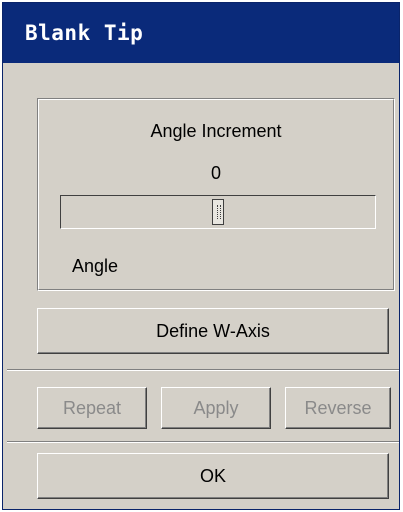  What do you see at coordinates (216, 408) in the screenshot?
I see `apply-button: Apply` at bounding box center [216, 408].